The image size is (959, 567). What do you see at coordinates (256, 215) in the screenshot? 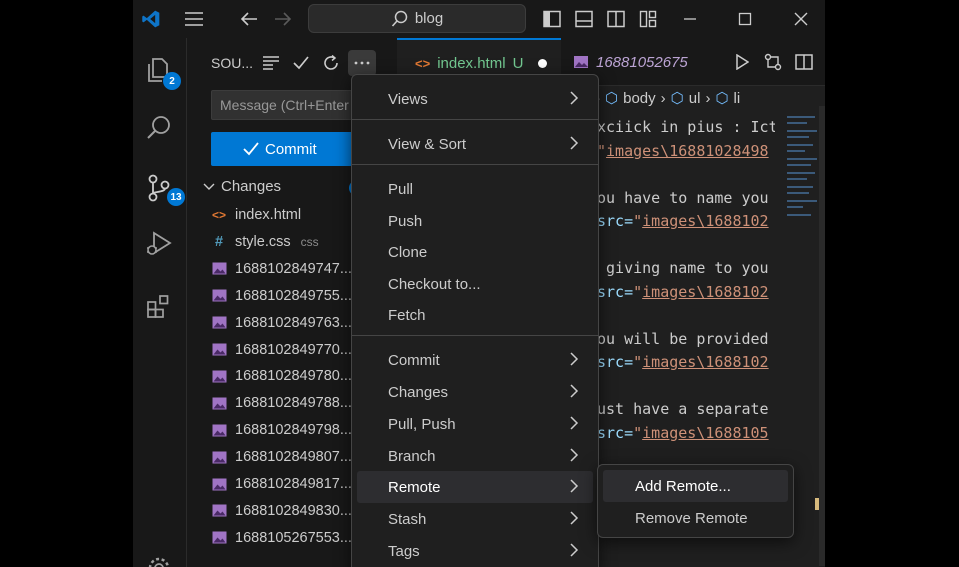
I see `changes-file-item: <> index.html` at bounding box center [256, 215].